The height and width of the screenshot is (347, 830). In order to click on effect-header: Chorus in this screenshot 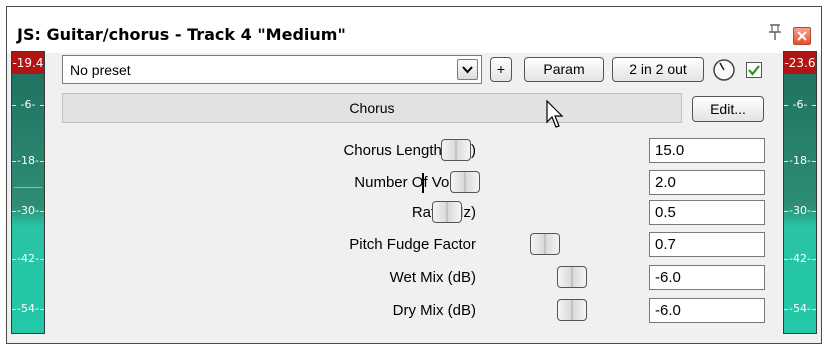, I will do `click(372, 108)`.